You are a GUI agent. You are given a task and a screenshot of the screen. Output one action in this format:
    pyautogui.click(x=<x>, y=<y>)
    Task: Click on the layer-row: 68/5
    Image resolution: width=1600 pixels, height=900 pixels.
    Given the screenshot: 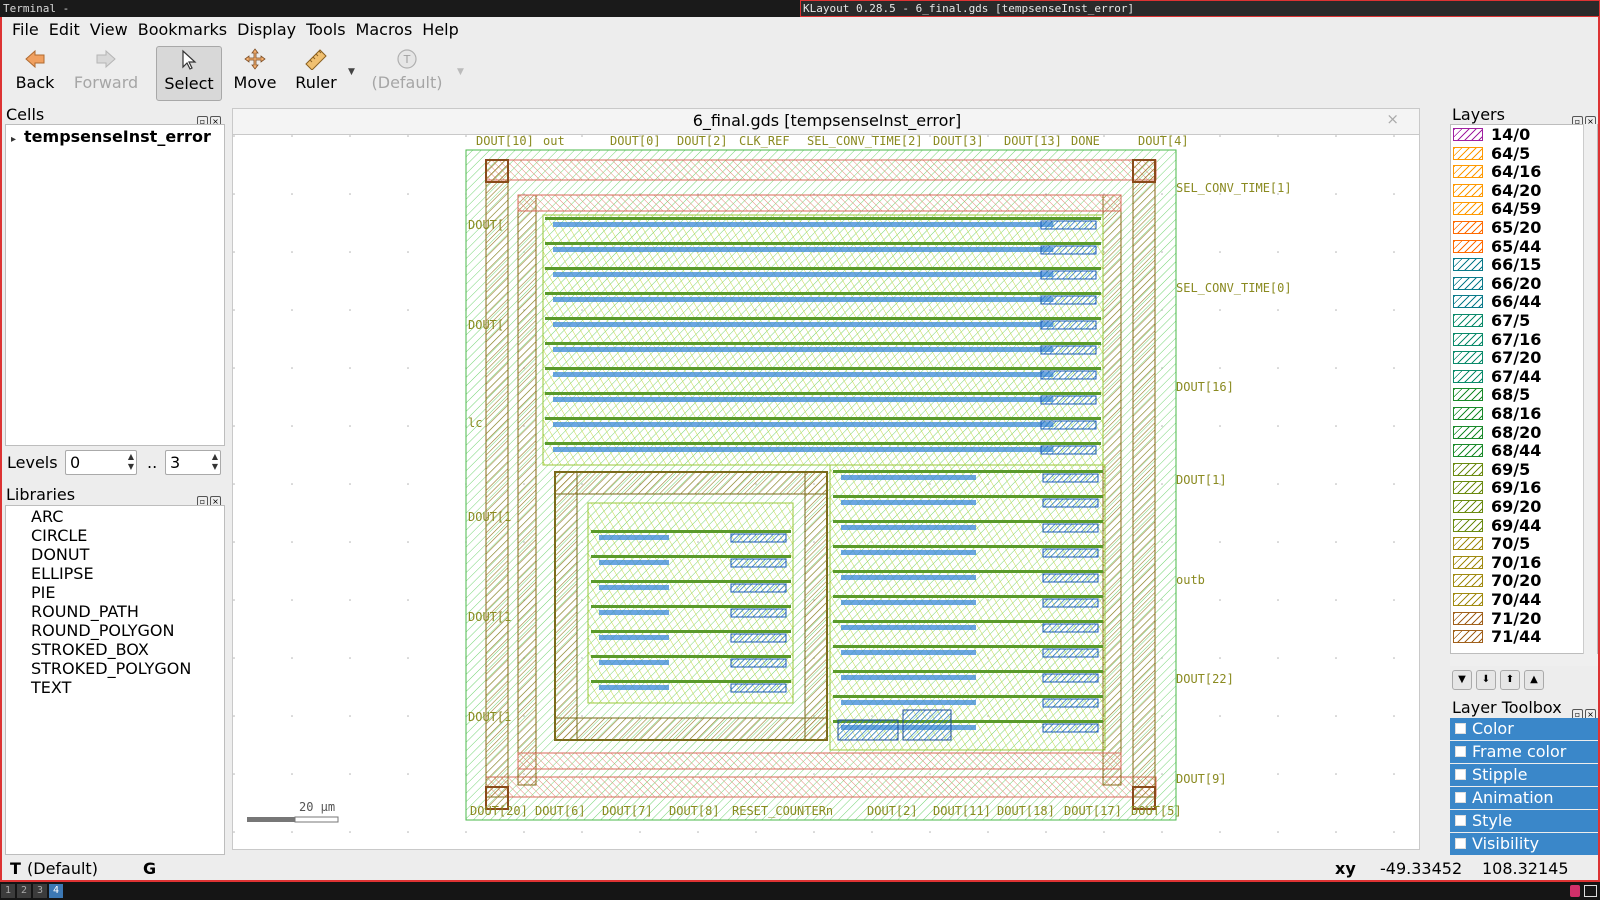 What is the action you would take?
    pyautogui.click(x=1516, y=394)
    